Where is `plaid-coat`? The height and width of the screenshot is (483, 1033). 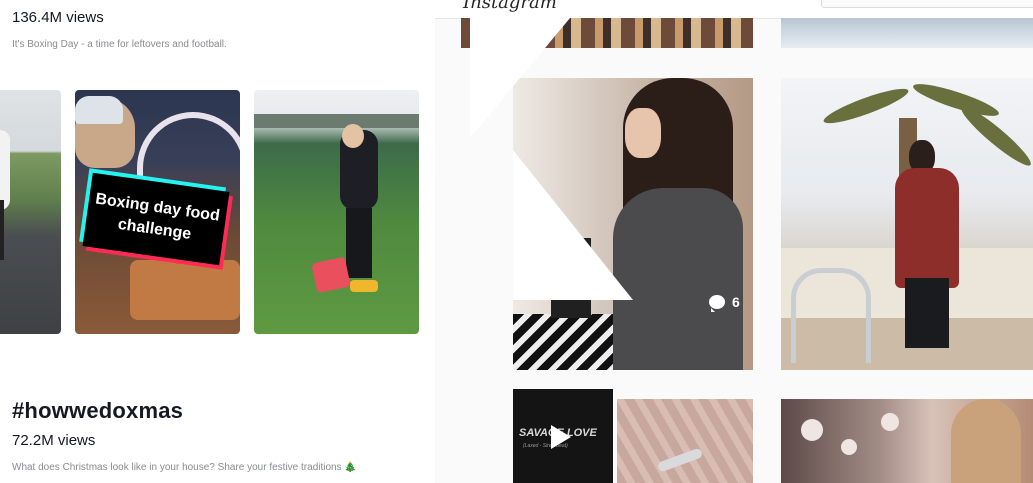 plaid-coat is located at coordinates (927, 228).